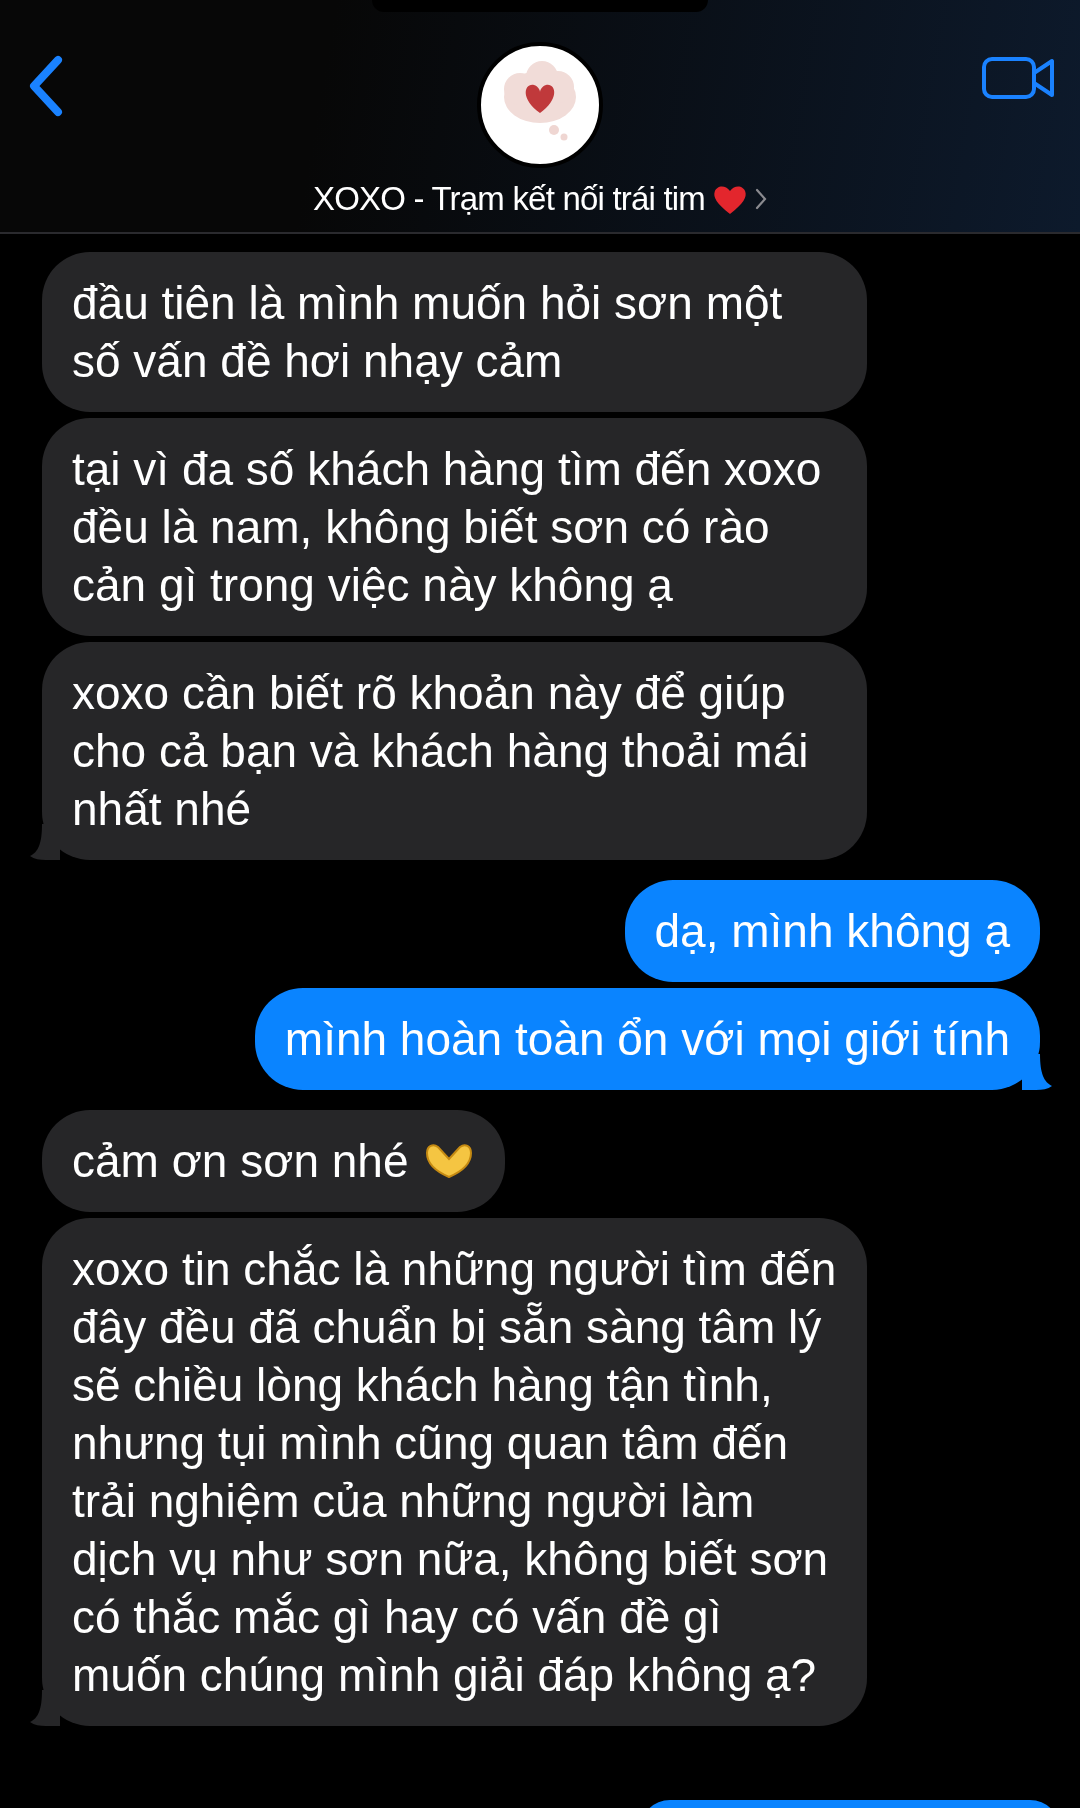 The image size is (1080, 1808). I want to click on contact-name: XOXO - Trạm kết nối trái tim, so click(509, 199).